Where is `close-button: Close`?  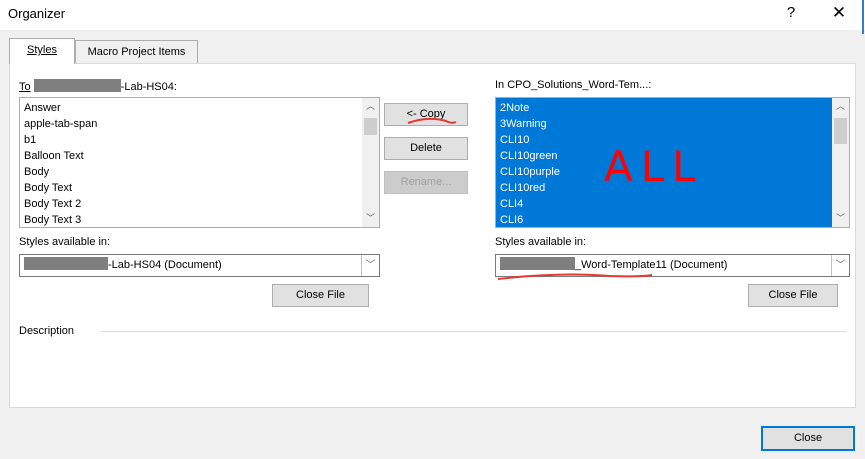
close-button: Close is located at coordinates (808, 438).